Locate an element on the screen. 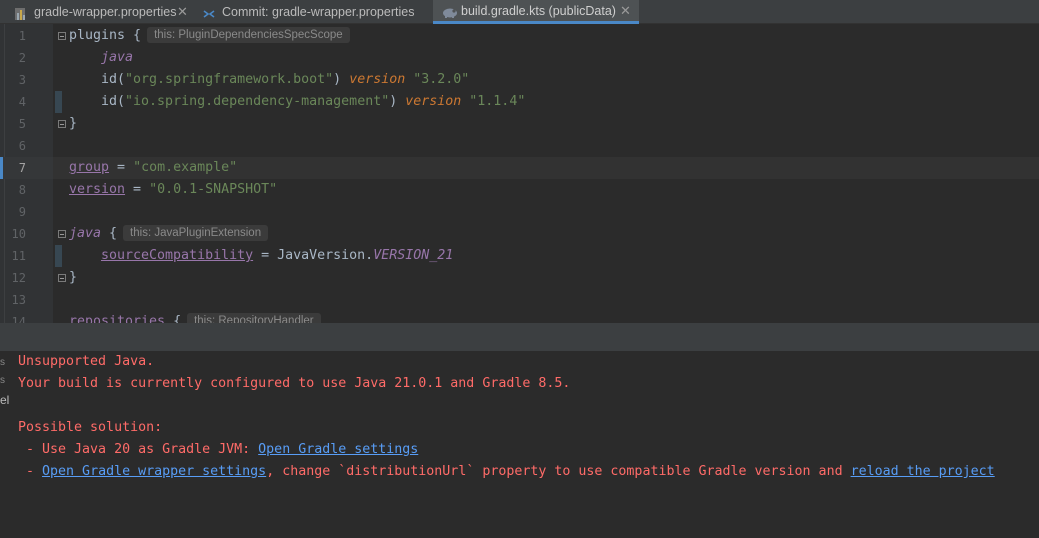 The image size is (1039, 538). line-number: 10 is located at coordinates (18, 234).